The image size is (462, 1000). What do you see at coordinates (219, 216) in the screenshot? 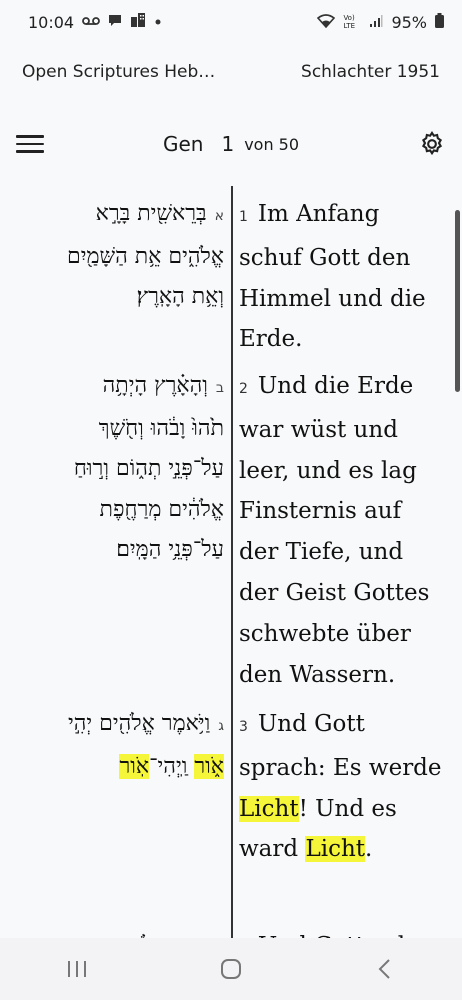
I see `hebrew-verse-number: א` at bounding box center [219, 216].